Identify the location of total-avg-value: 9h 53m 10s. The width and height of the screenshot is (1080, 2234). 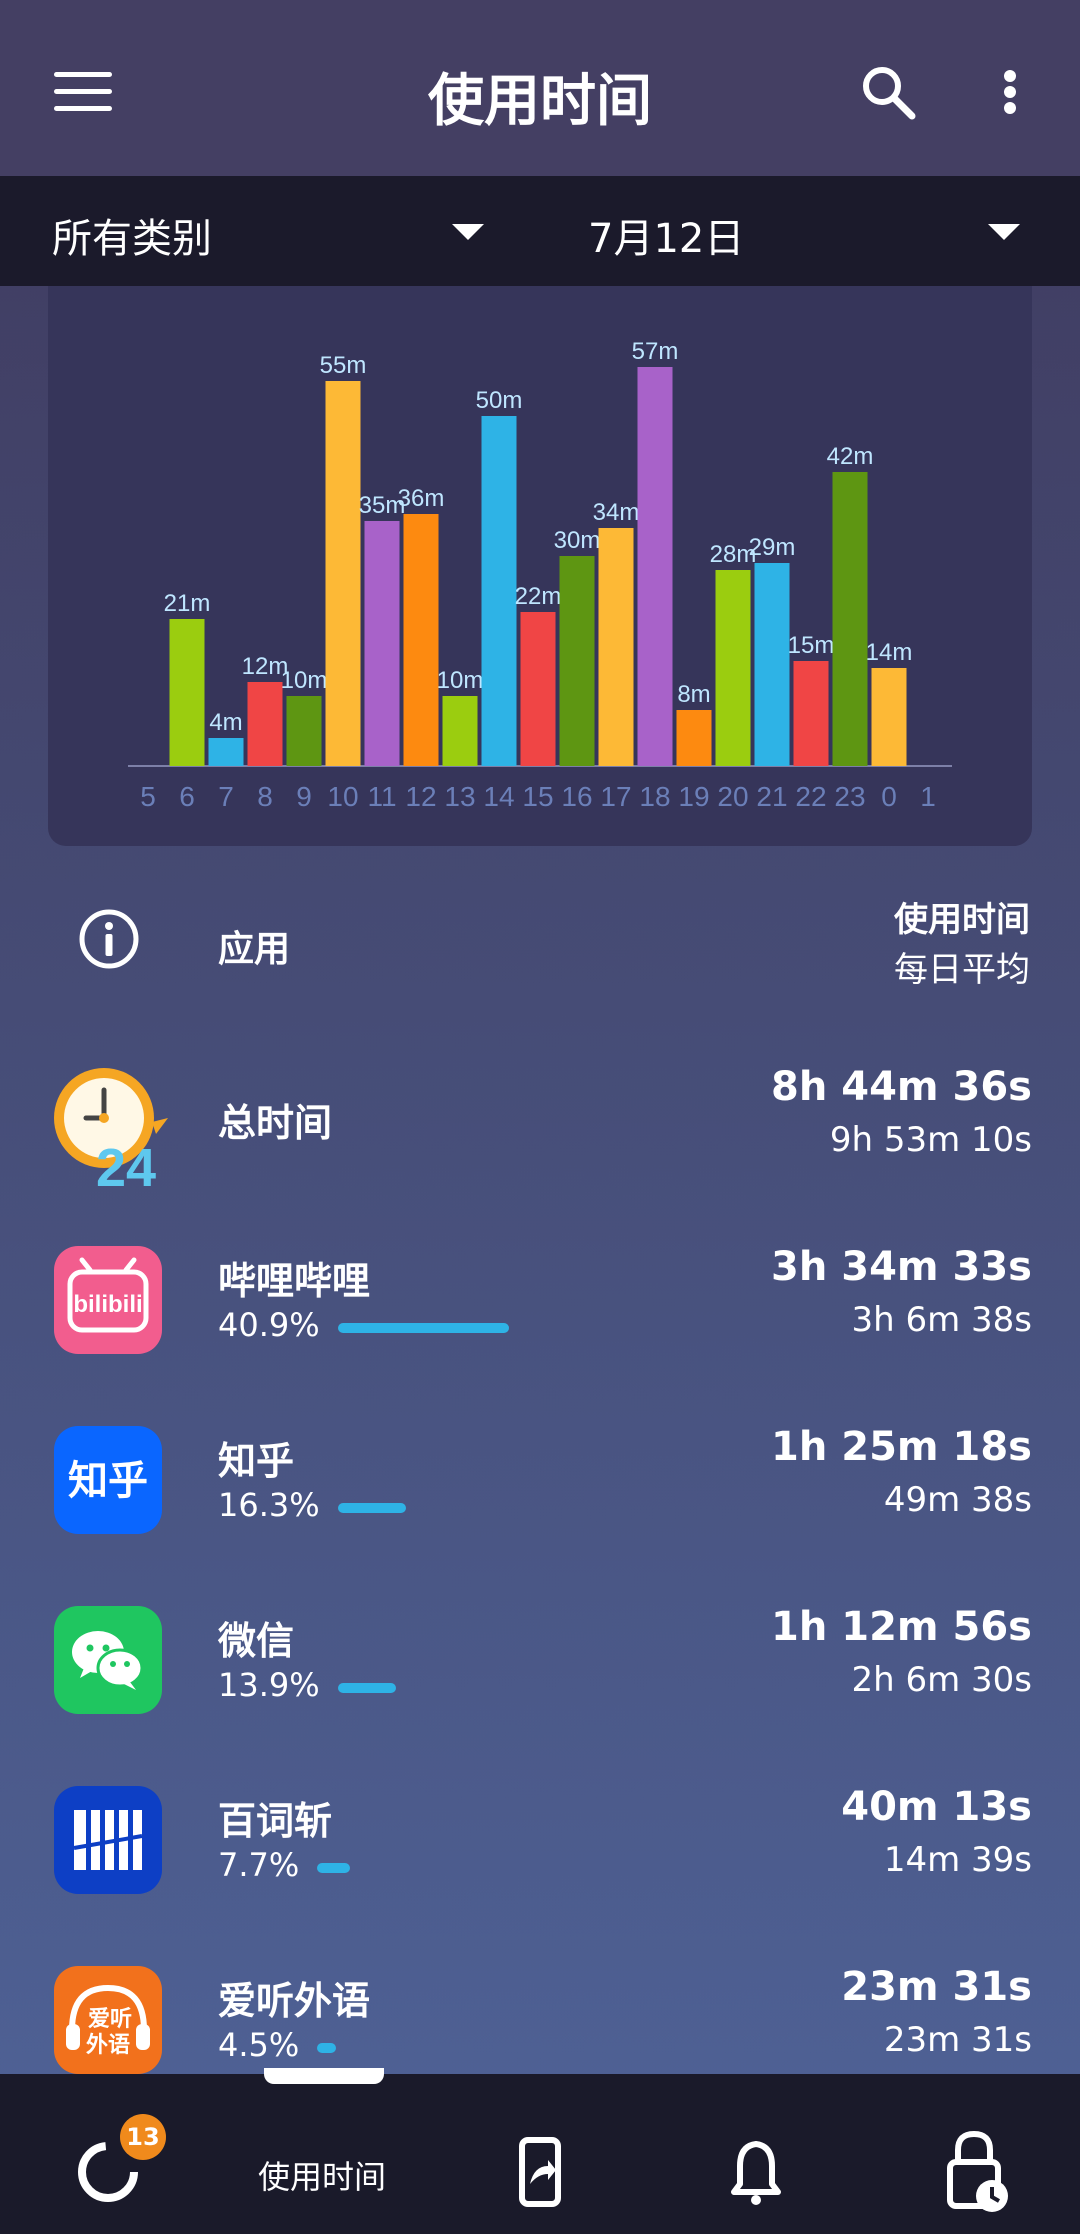
(930, 1140).